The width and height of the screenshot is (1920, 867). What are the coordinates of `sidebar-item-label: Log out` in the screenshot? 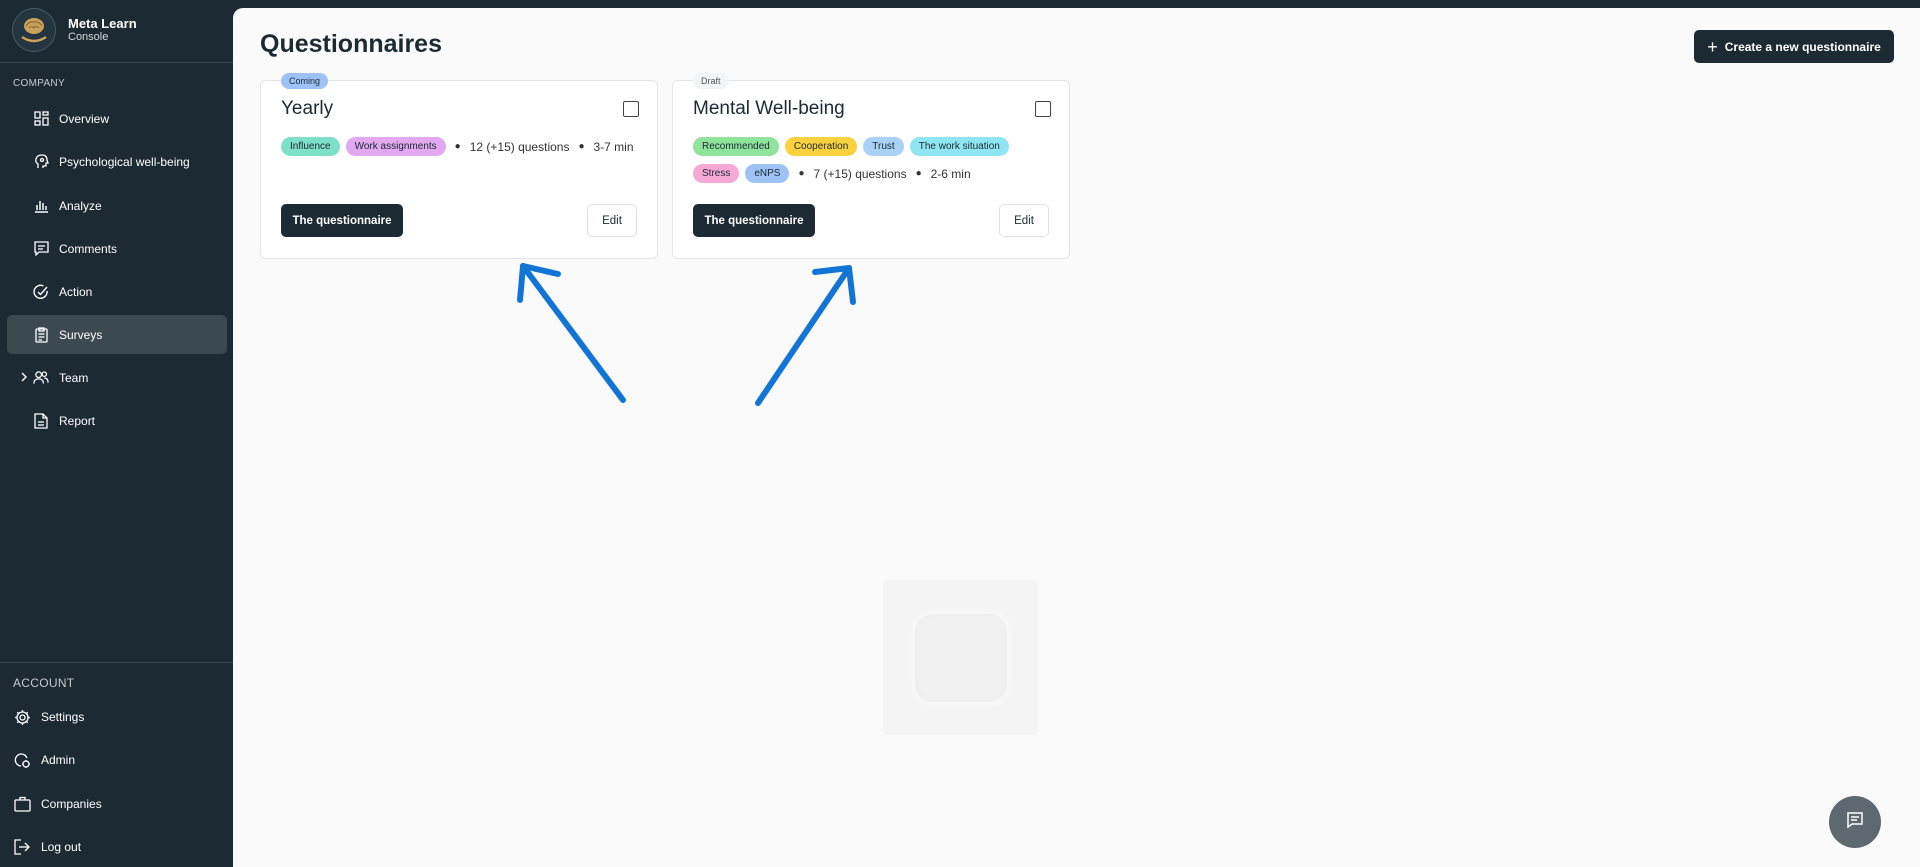 It's located at (61, 847).